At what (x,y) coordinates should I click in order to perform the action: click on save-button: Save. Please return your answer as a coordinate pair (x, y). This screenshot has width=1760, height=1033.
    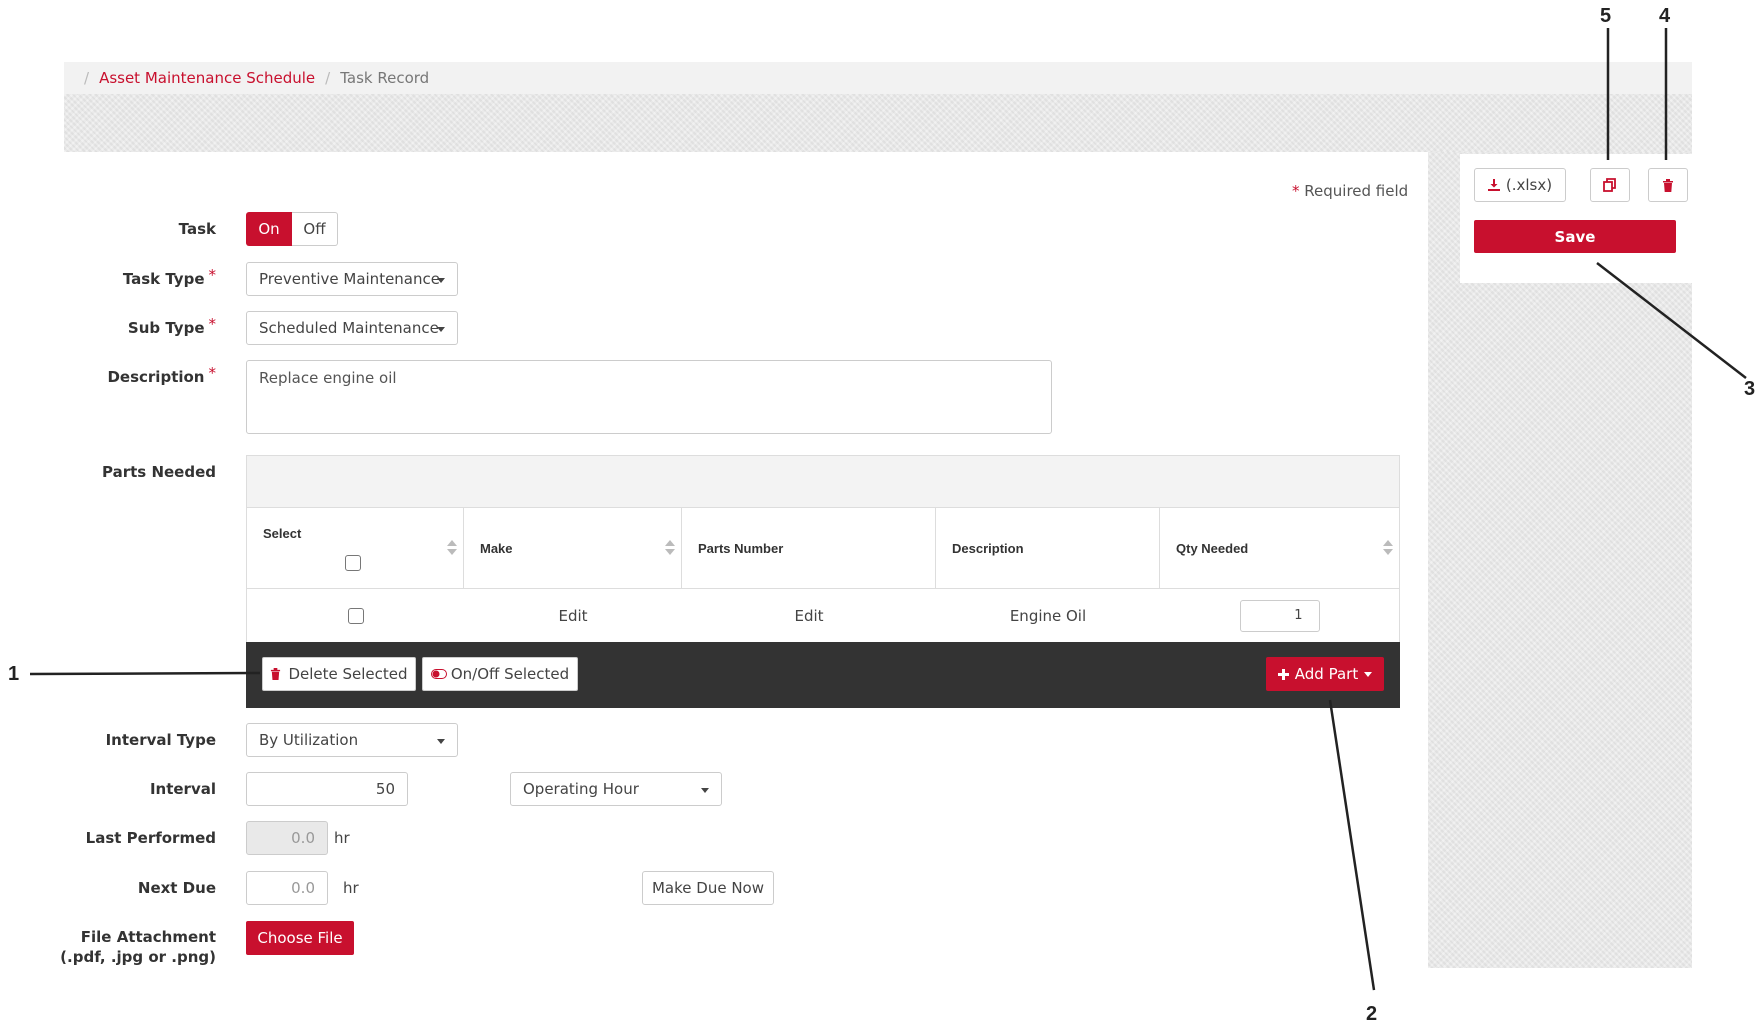
    Looking at the image, I should click on (1575, 236).